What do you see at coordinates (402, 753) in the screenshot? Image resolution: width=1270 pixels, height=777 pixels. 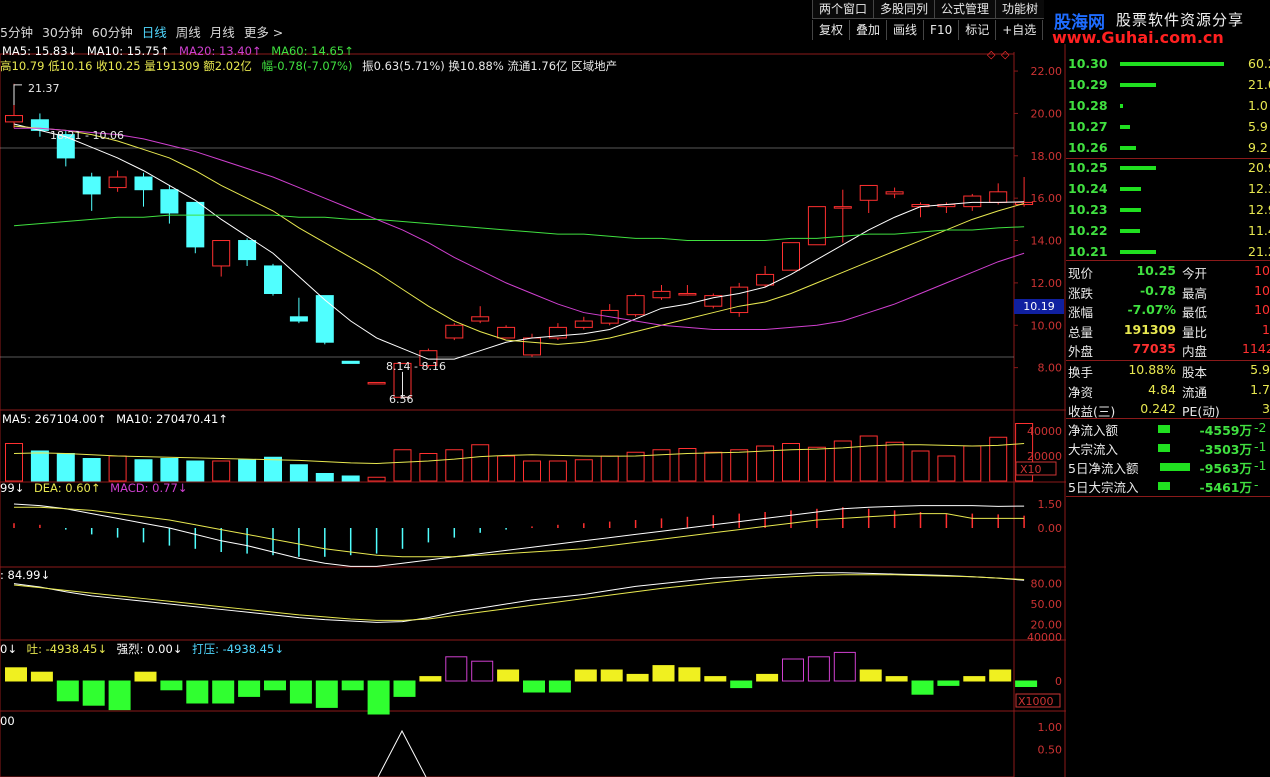 I see `signal-triangle` at bounding box center [402, 753].